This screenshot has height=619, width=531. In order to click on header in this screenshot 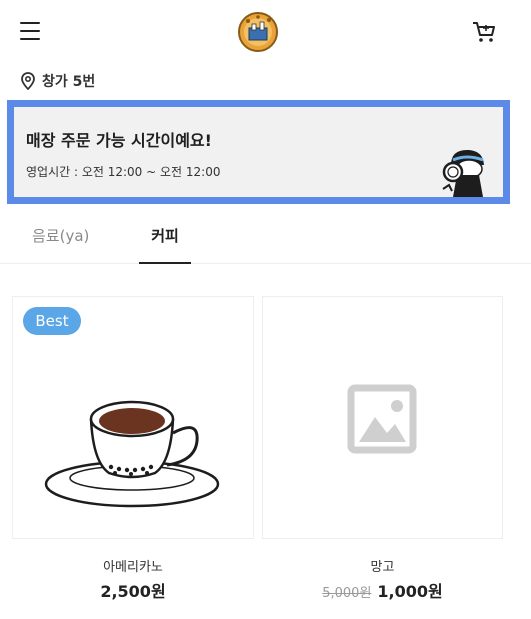, I will do `click(265, 31)`.